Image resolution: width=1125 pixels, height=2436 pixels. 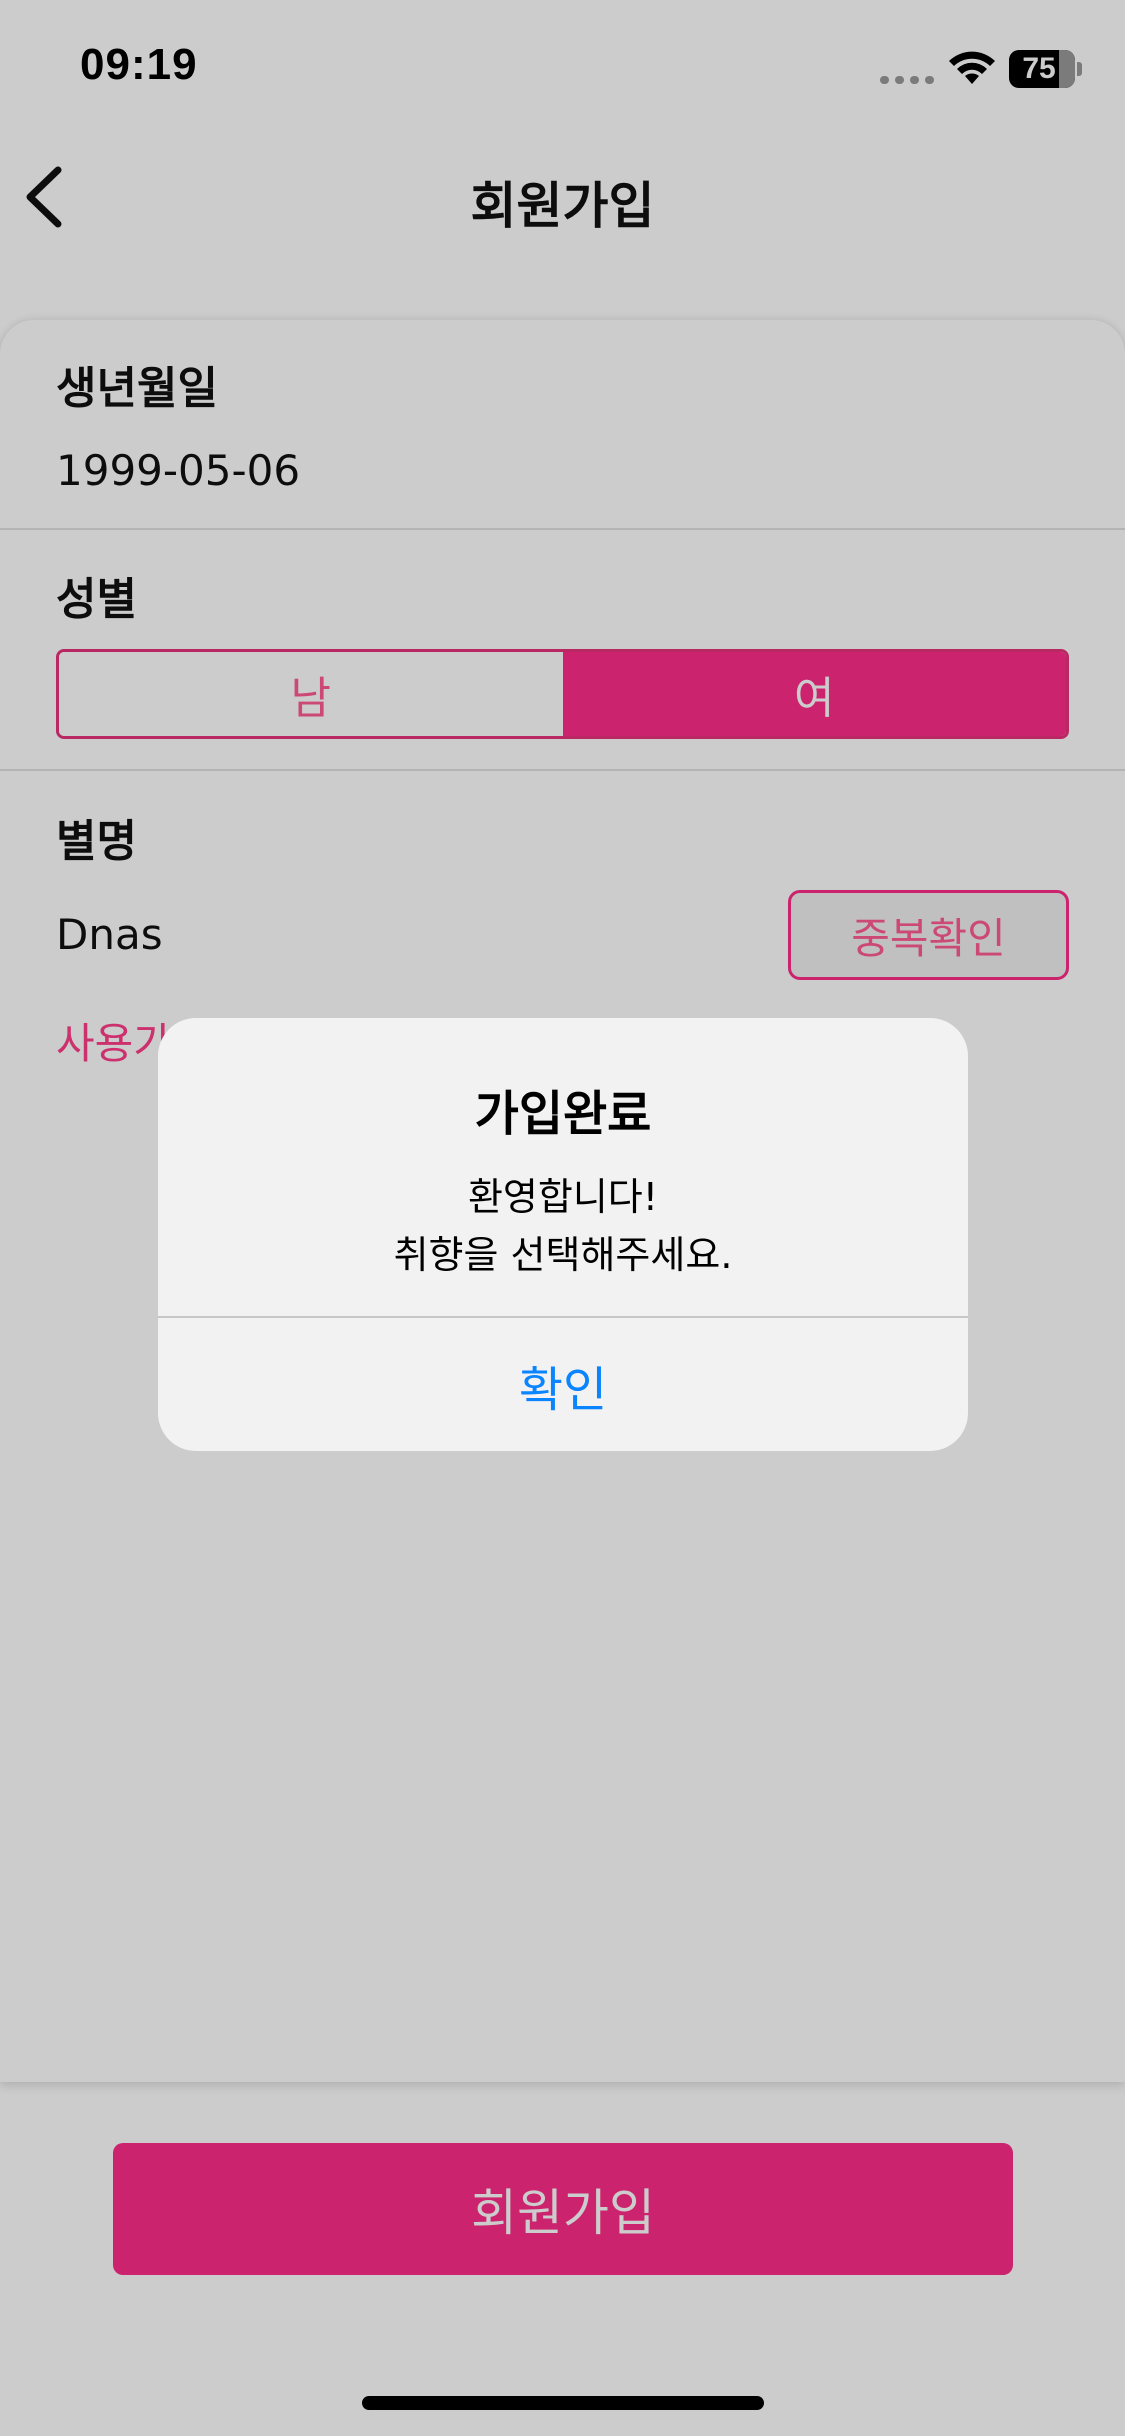 I want to click on alert-message-line: 환영합니다!, so click(x=563, y=1197).